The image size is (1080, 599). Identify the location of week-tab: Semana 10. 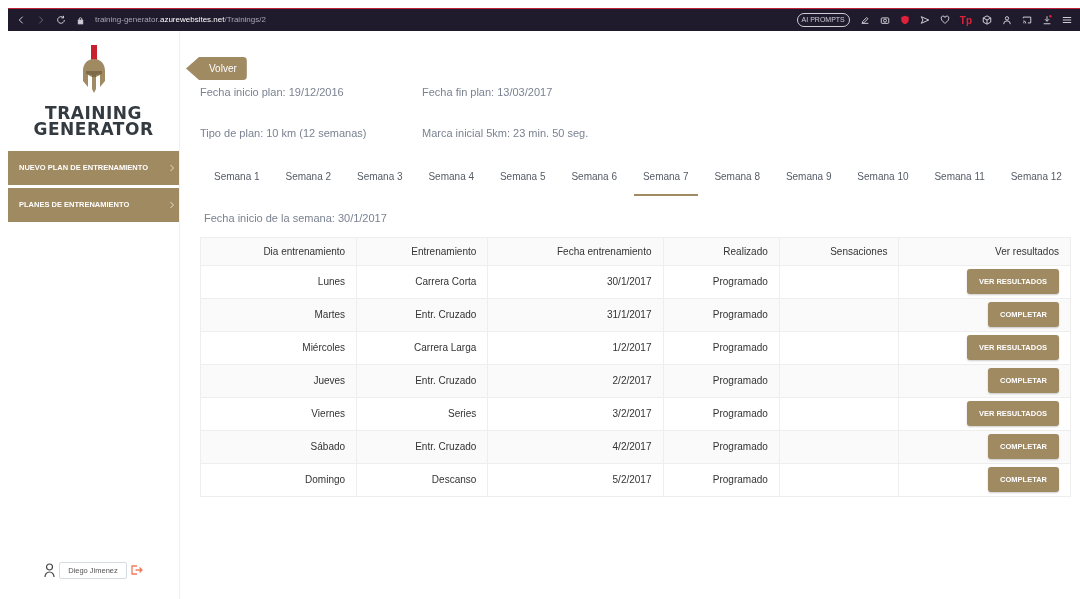
(883, 179).